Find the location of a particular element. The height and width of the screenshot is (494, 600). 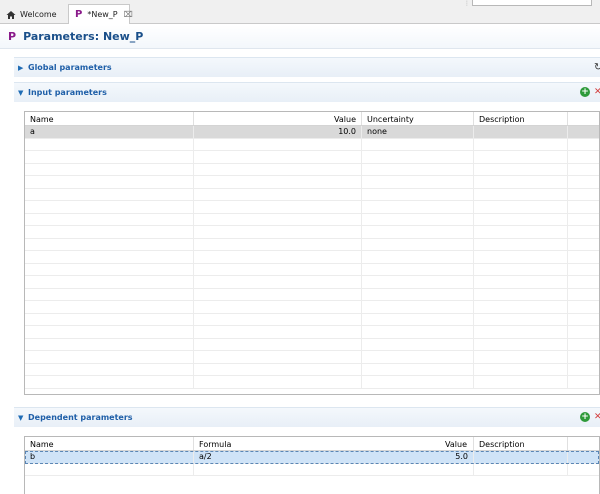

section-global-parameters: ▶ Global parameters ↻ is located at coordinates (307, 67).